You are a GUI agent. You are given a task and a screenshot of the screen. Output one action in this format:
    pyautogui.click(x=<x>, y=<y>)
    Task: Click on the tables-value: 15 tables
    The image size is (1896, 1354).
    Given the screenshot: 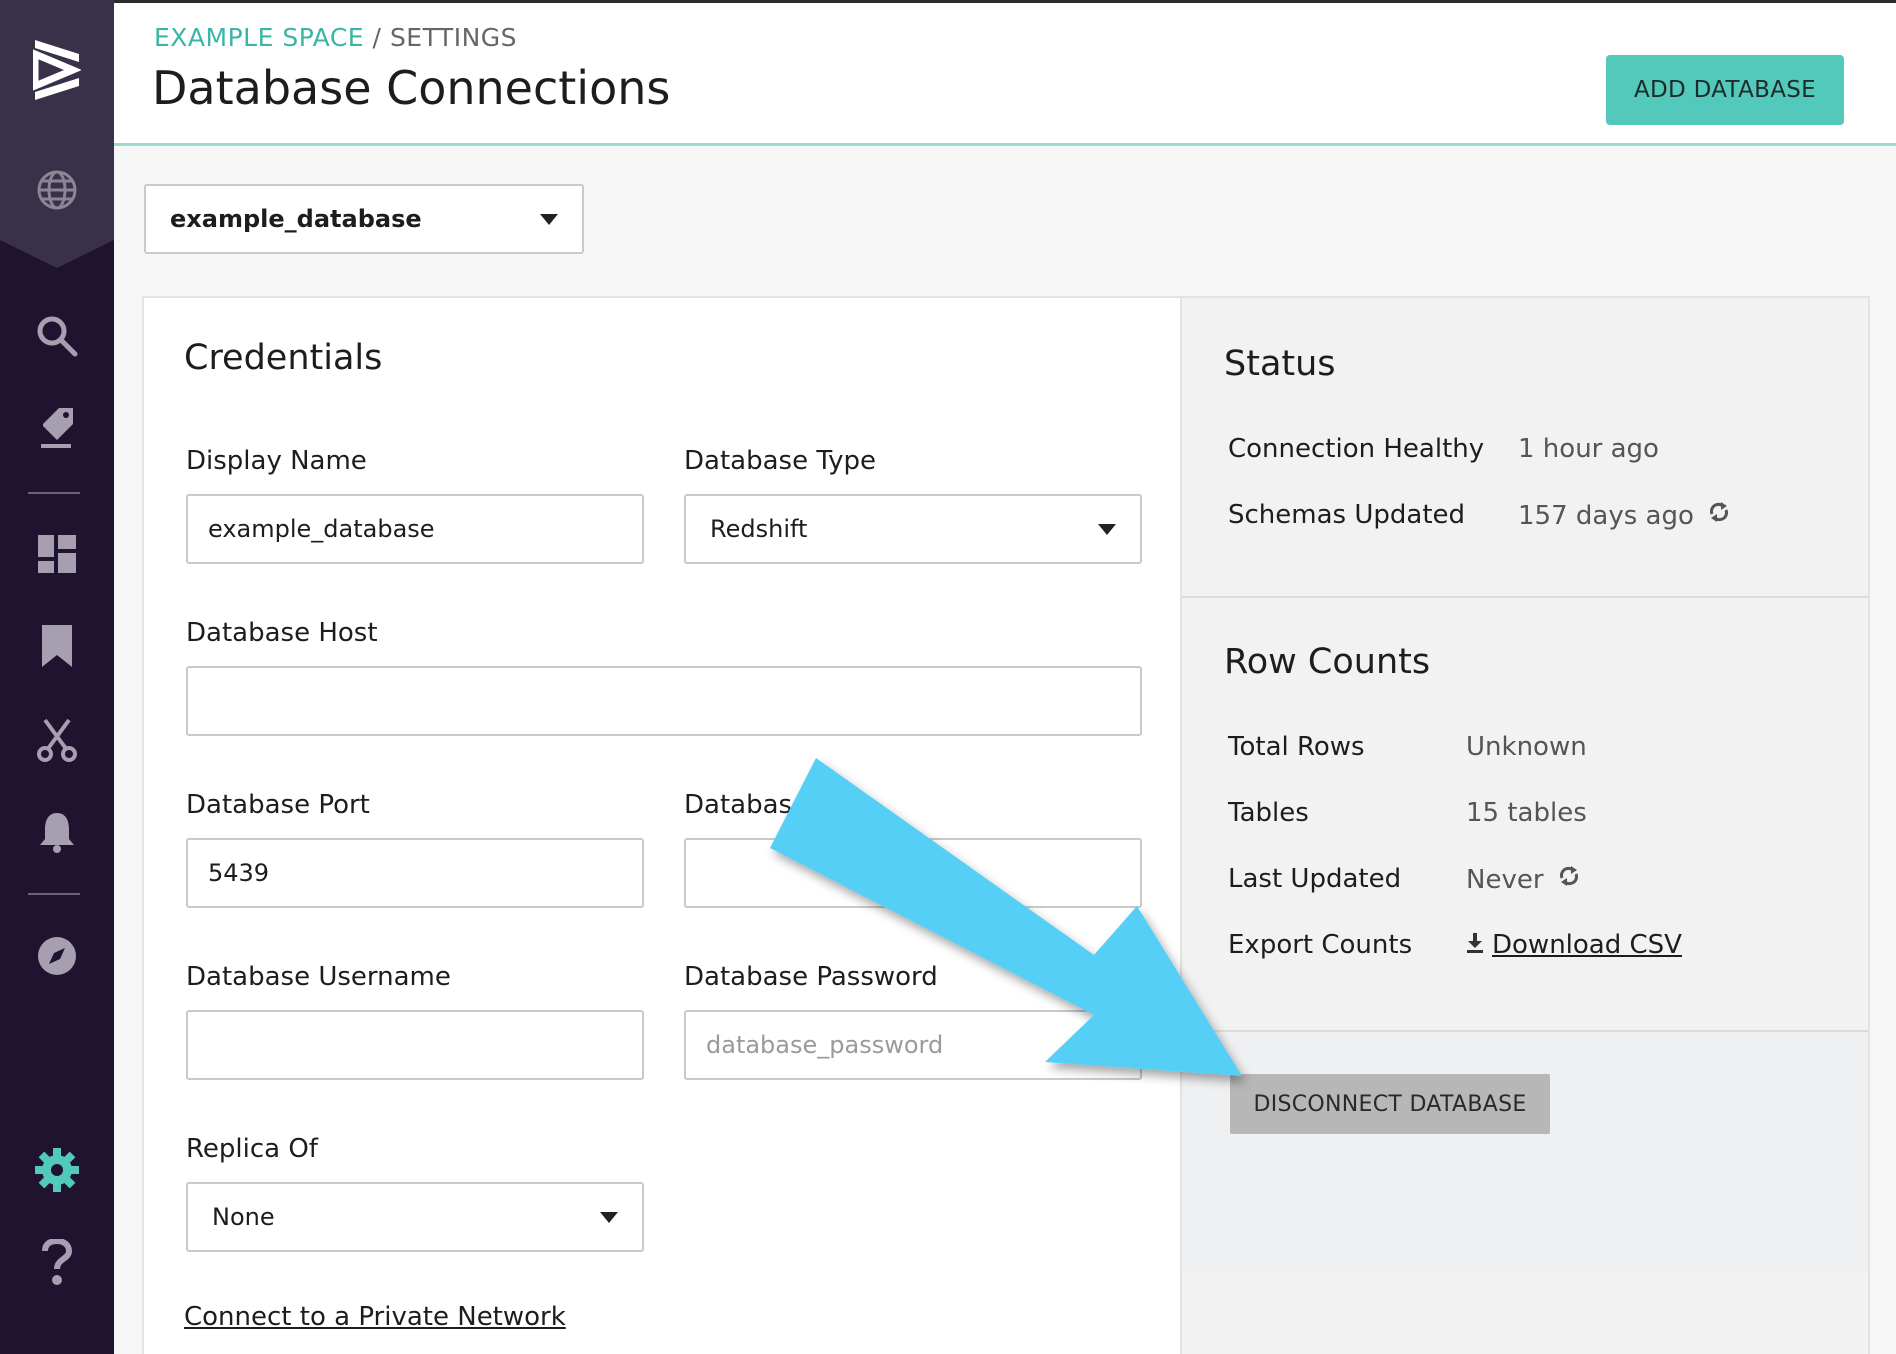 What is the action you would take?
    pyautogui.click(x=1526, y=813)
    